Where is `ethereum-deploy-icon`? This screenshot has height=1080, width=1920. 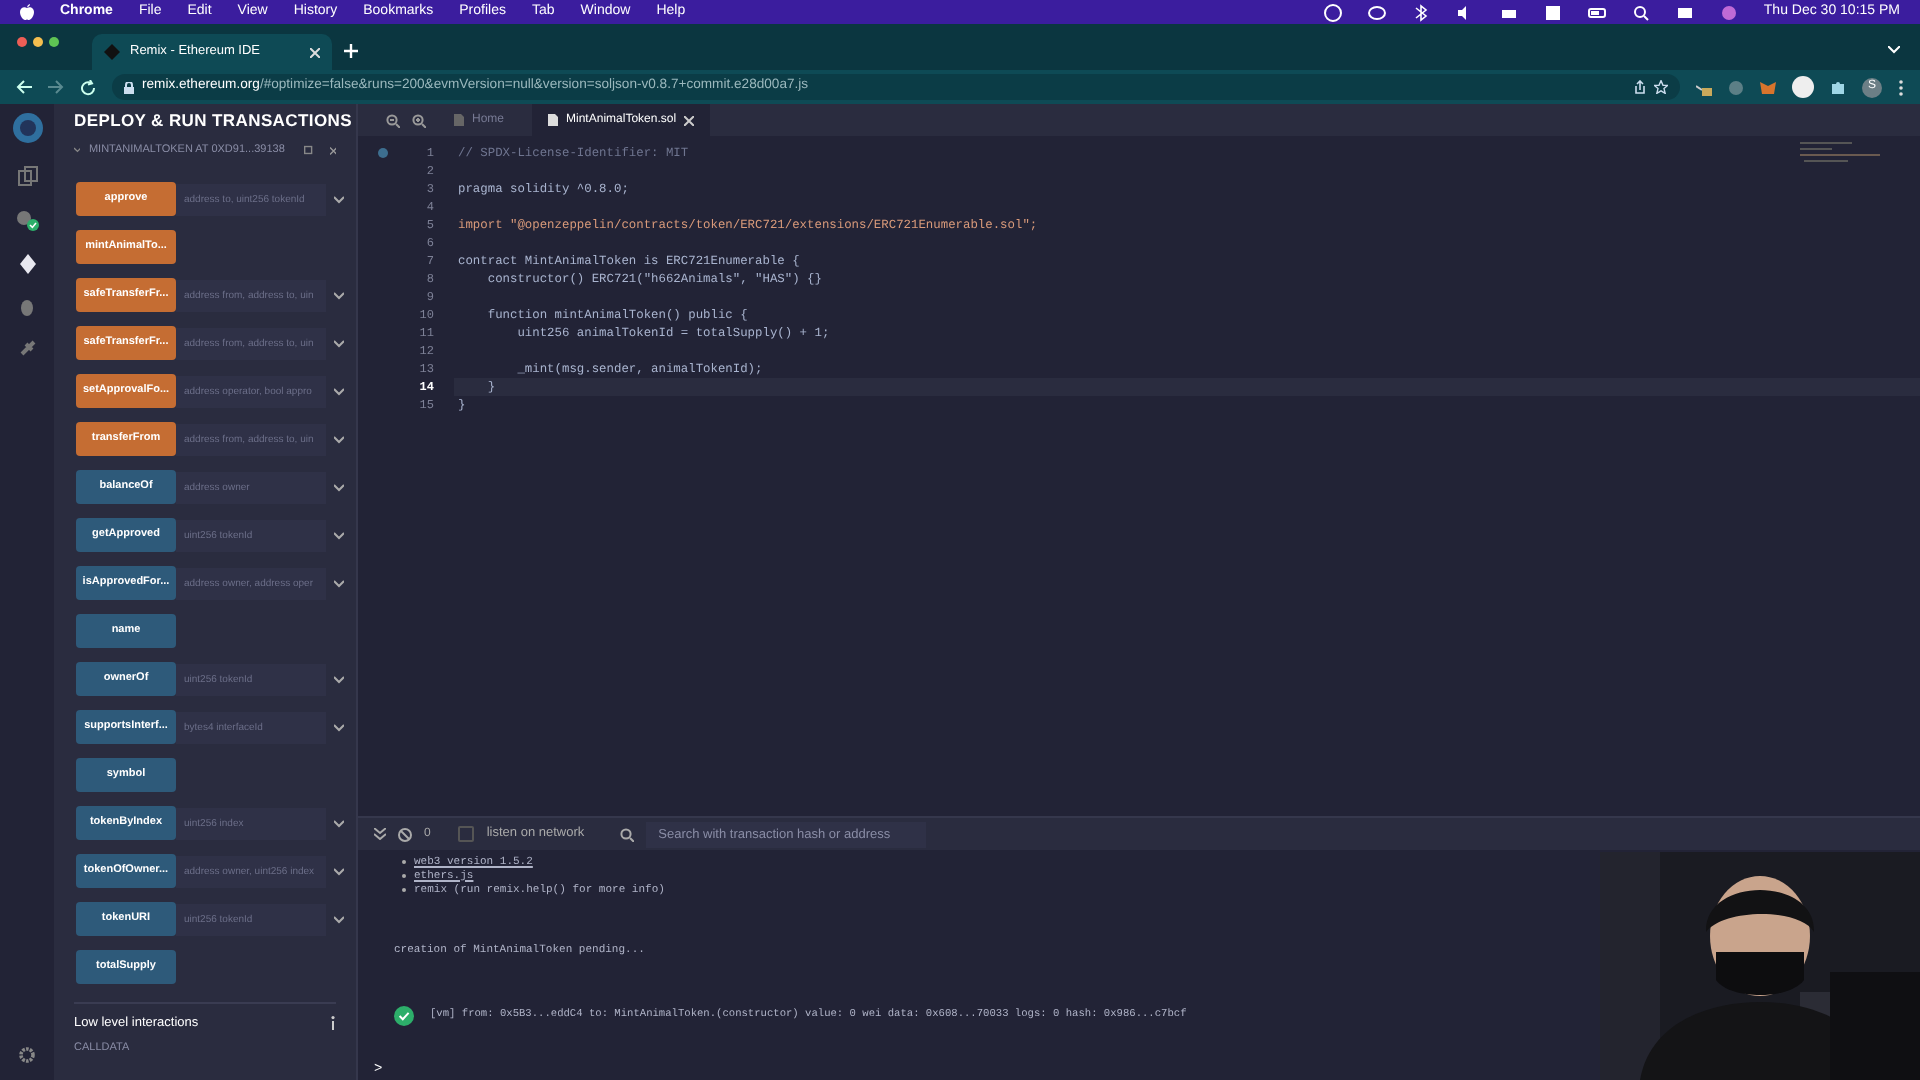 ethereum-deploy-icon is located at coordinates (27, 264).